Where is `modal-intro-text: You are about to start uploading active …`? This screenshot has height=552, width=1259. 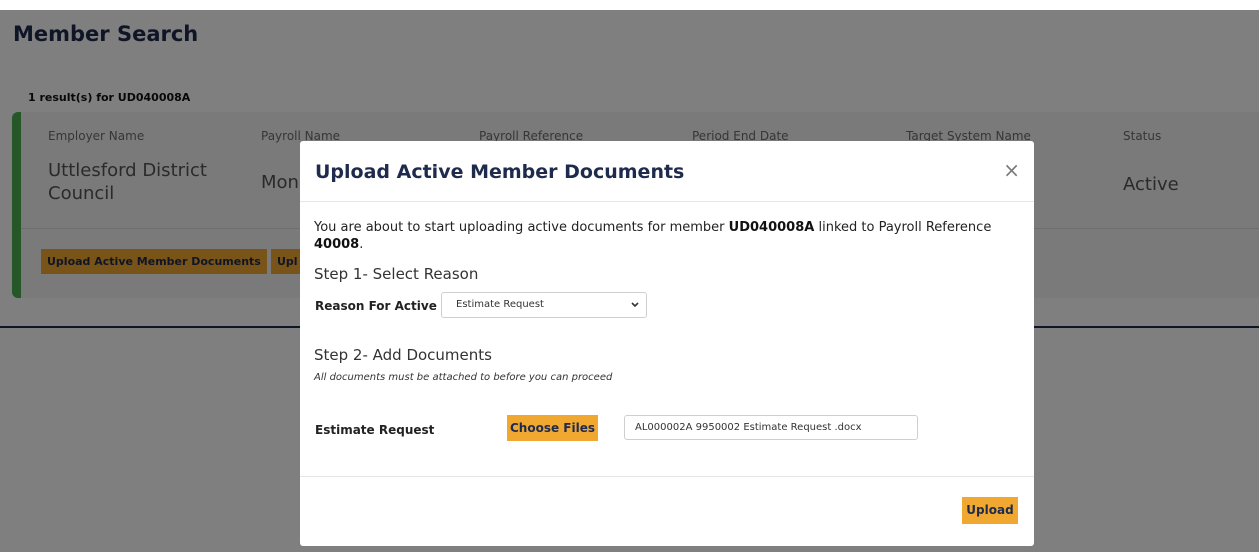 modal-intro-text: You are about to start uploading active … is located at coordinates (666, 236).